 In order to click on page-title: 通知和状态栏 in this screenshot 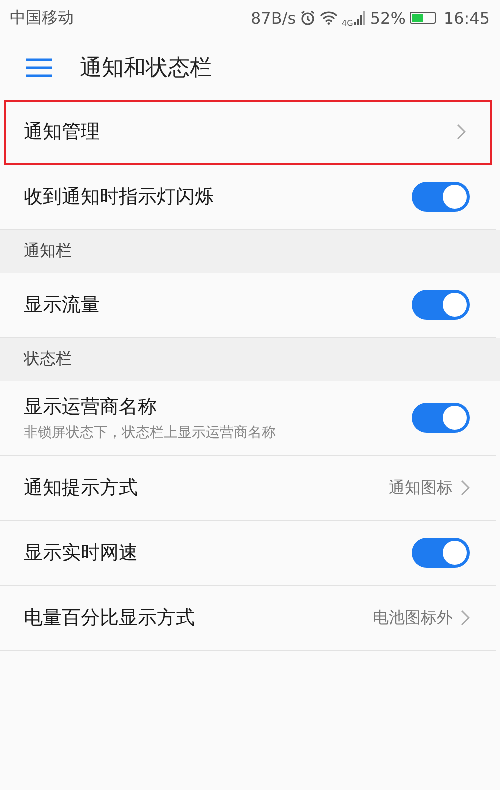, I will do `click(146, 69)`.